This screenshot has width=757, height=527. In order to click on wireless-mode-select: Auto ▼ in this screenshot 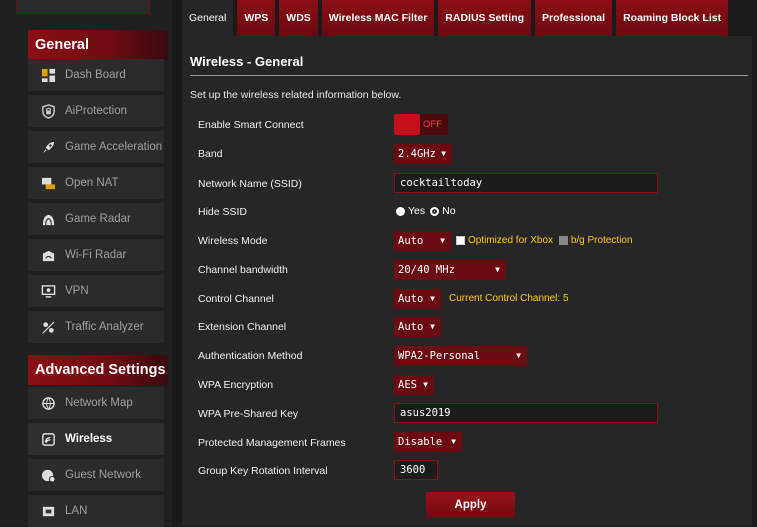, I will do `click(422, 241)`.